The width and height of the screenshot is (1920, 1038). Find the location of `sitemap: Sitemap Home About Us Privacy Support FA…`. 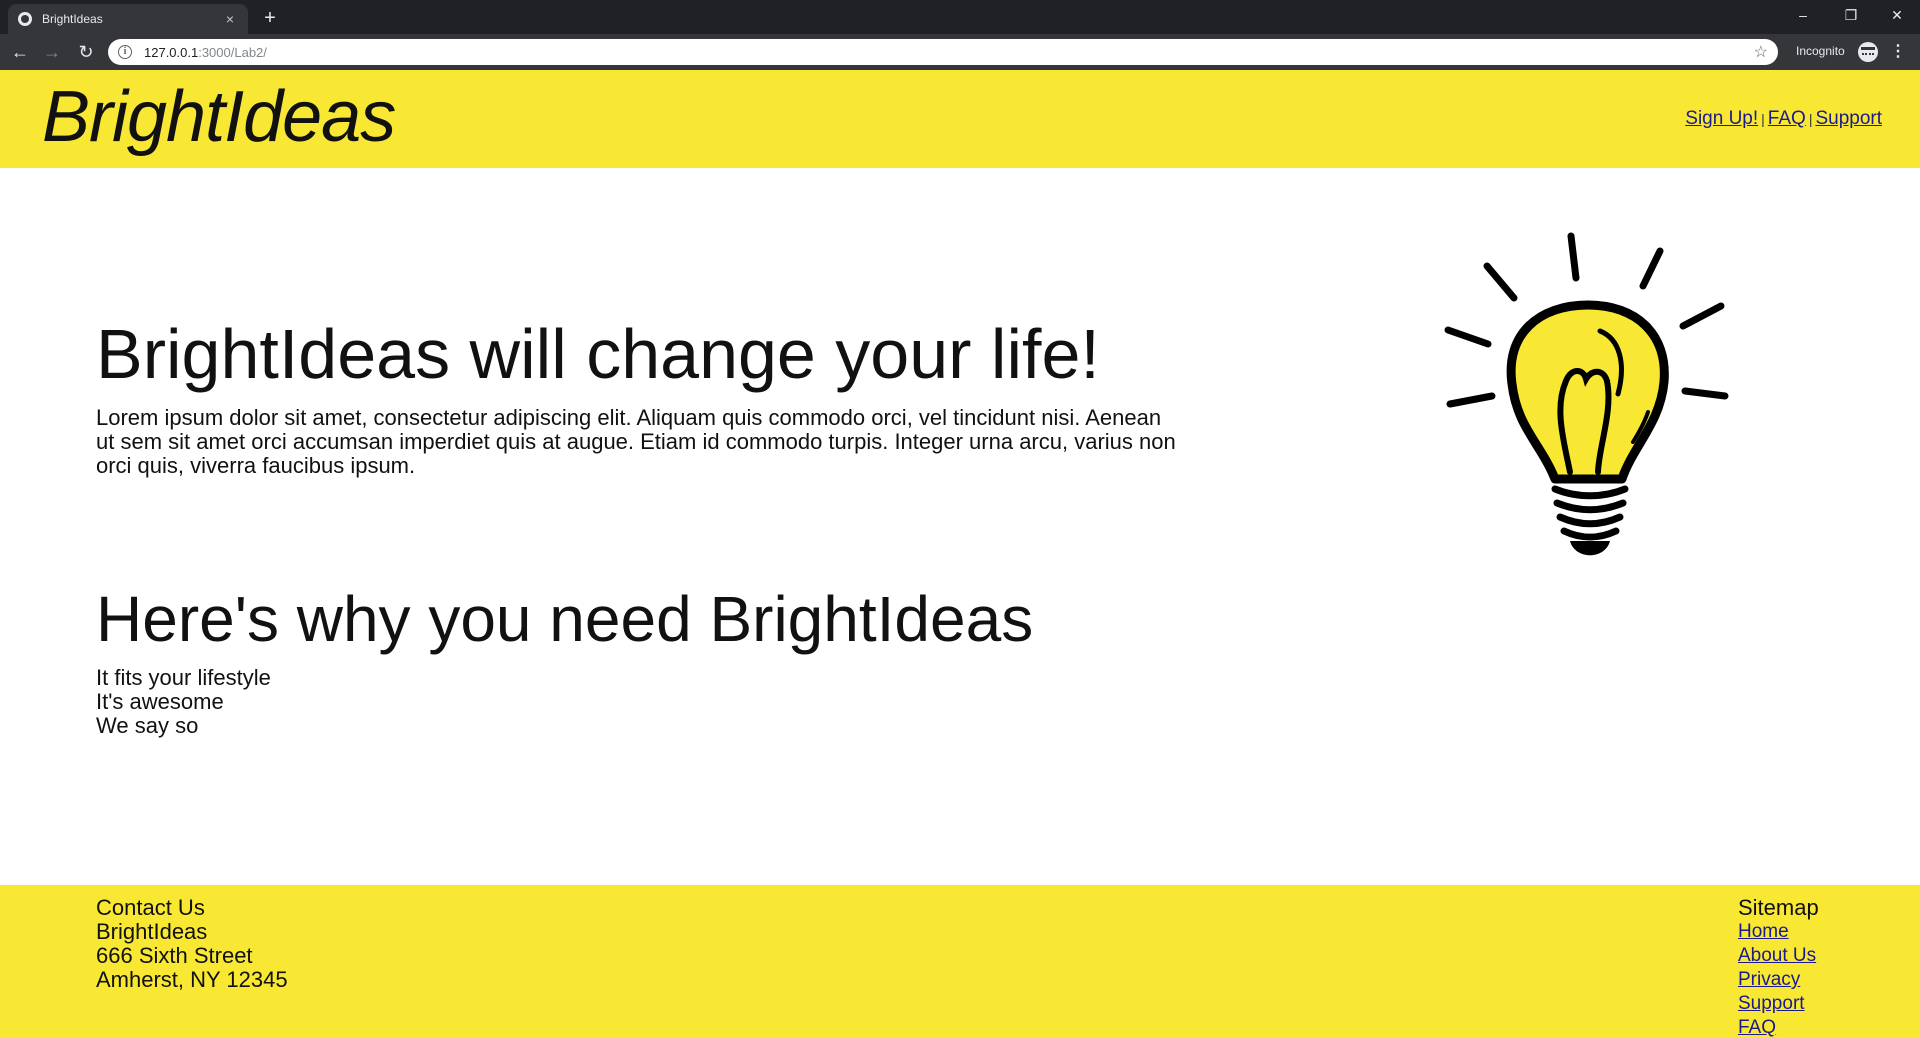

sitemap: Sitemap Home About Us Privacy Support FA… is located at coordinates (1778, 967).